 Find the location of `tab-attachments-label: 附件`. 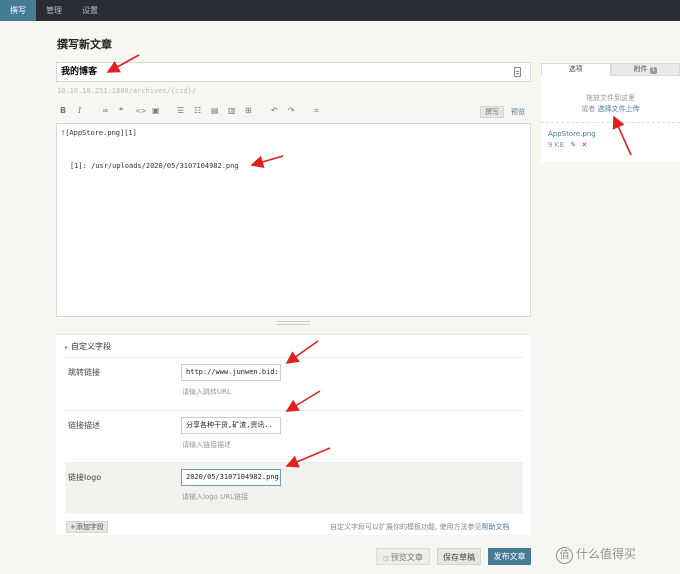

tab-attachments-label: 附件 is located at coordinates (640, 69).